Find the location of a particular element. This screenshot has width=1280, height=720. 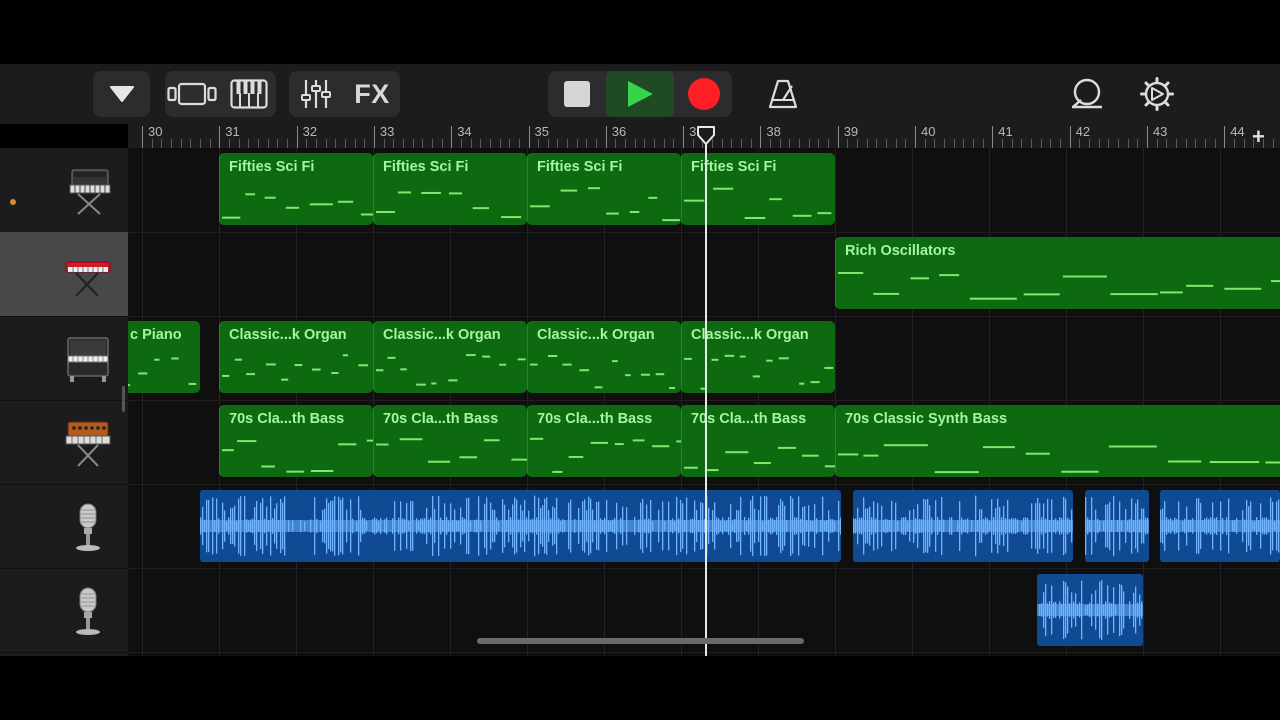

triangle-down-icon is located at coordinates (121, 94).